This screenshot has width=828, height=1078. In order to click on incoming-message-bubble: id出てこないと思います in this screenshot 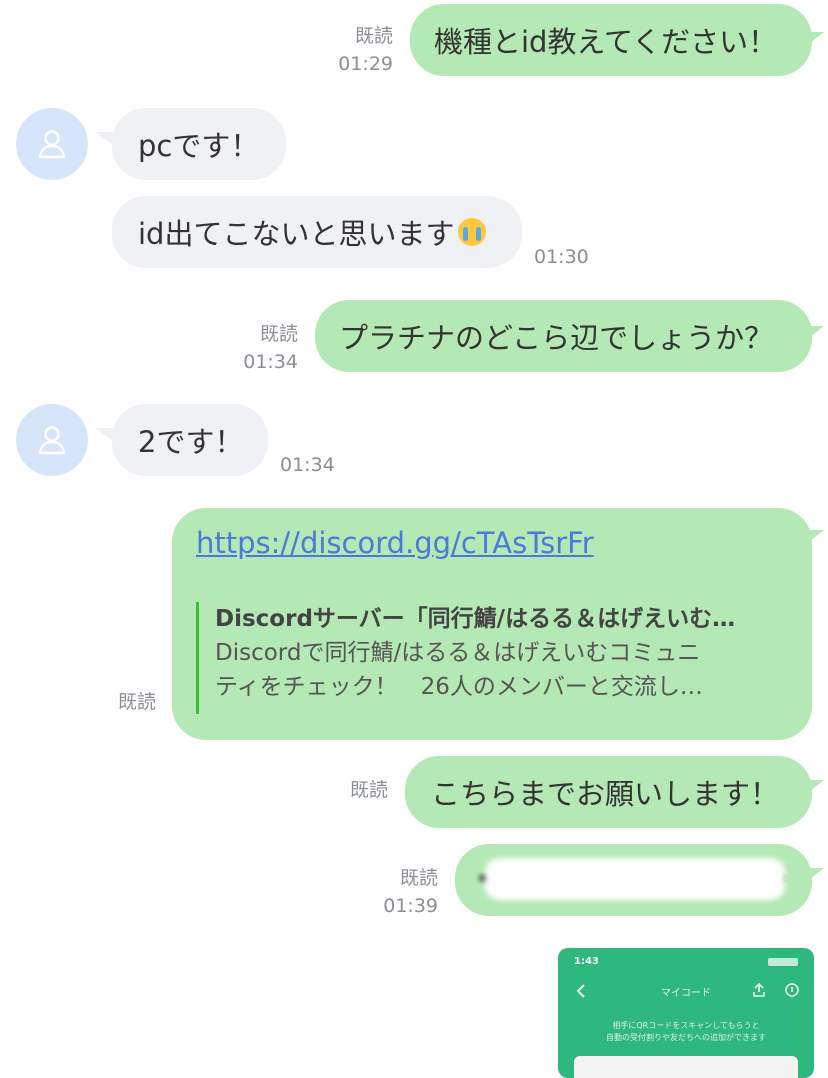, I will do `click(317, 232)`.